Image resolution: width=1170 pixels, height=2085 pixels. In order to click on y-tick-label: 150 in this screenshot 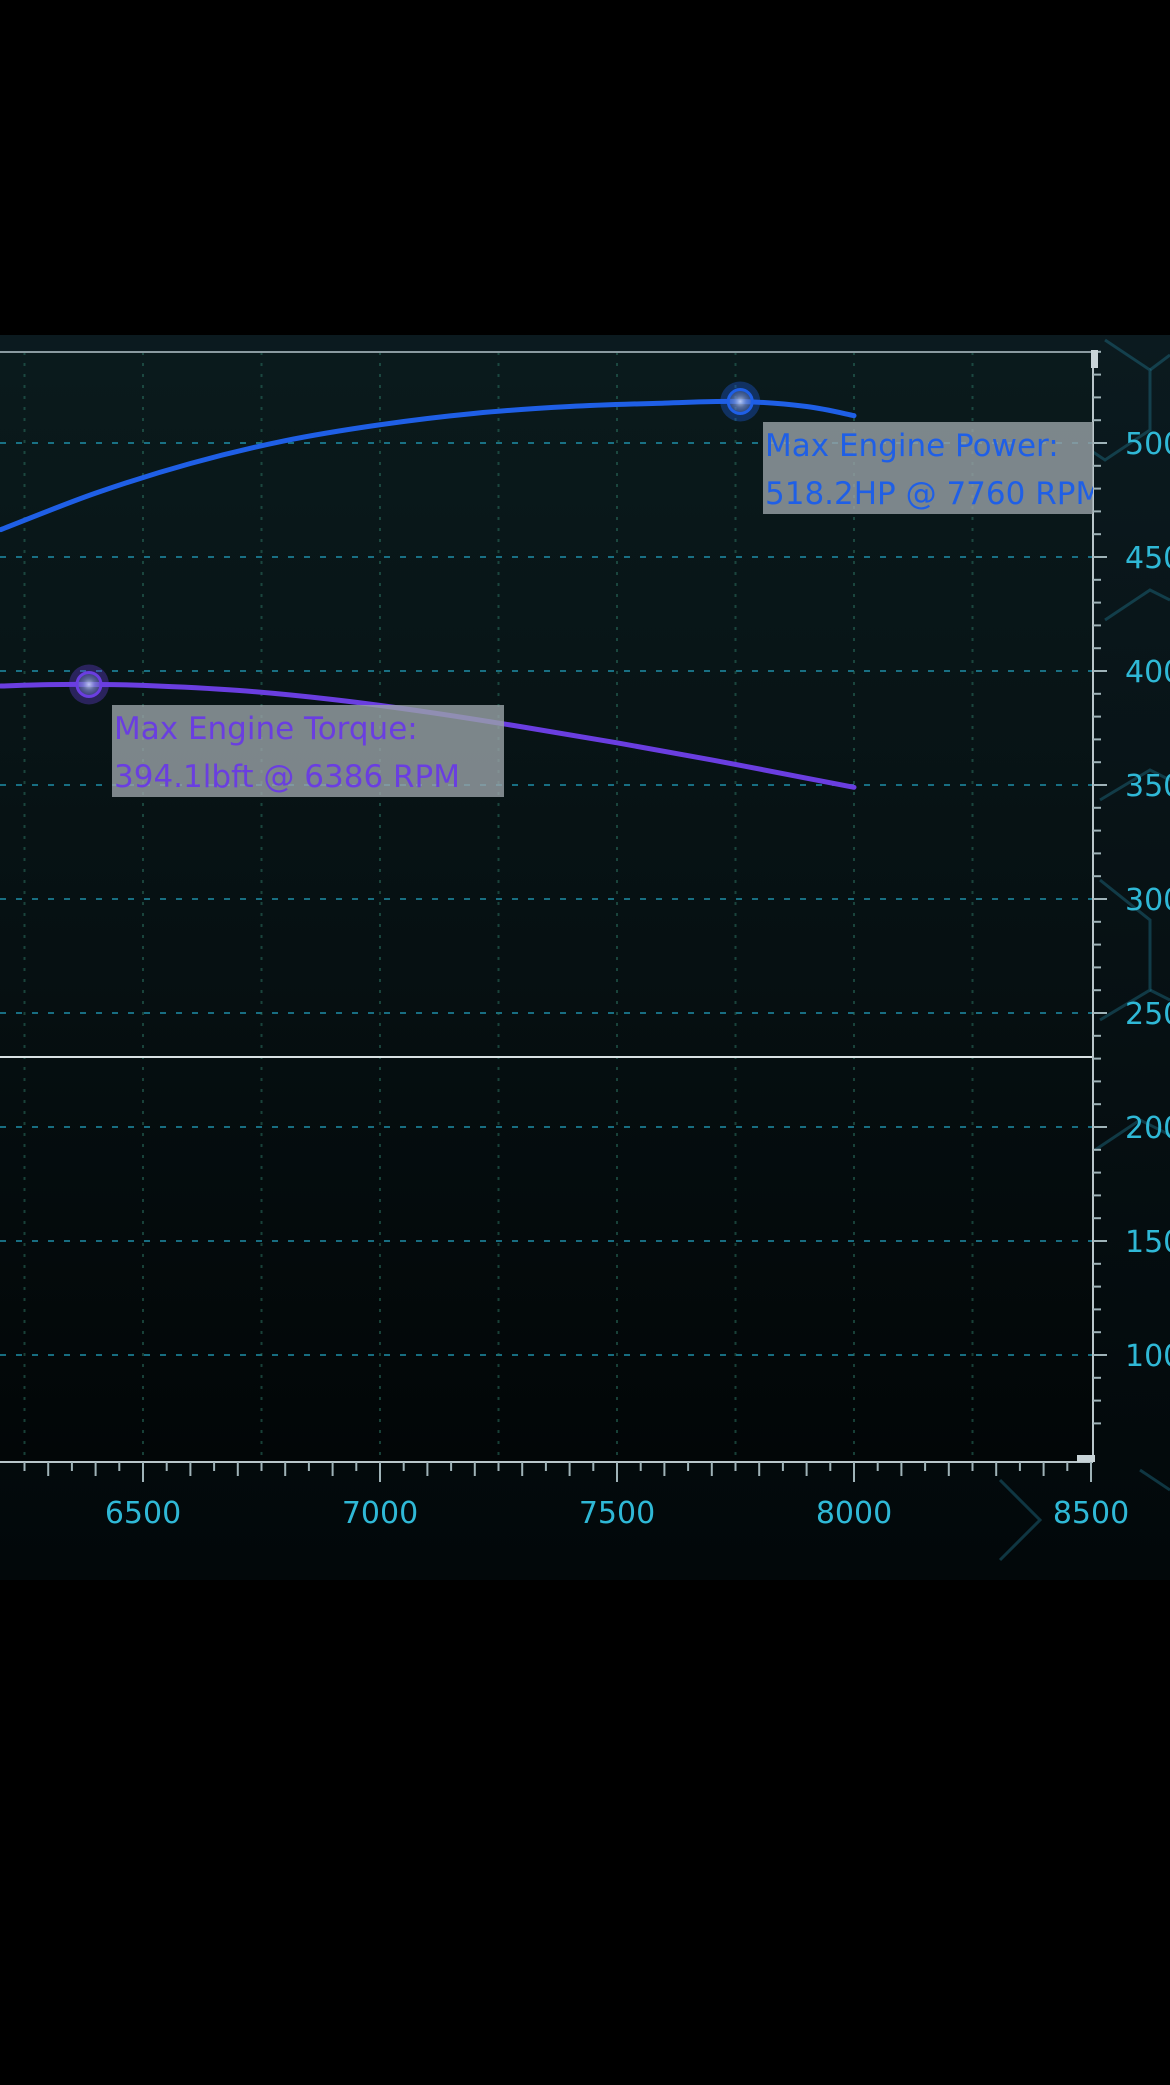, I will do `click(1147, 1242)`.